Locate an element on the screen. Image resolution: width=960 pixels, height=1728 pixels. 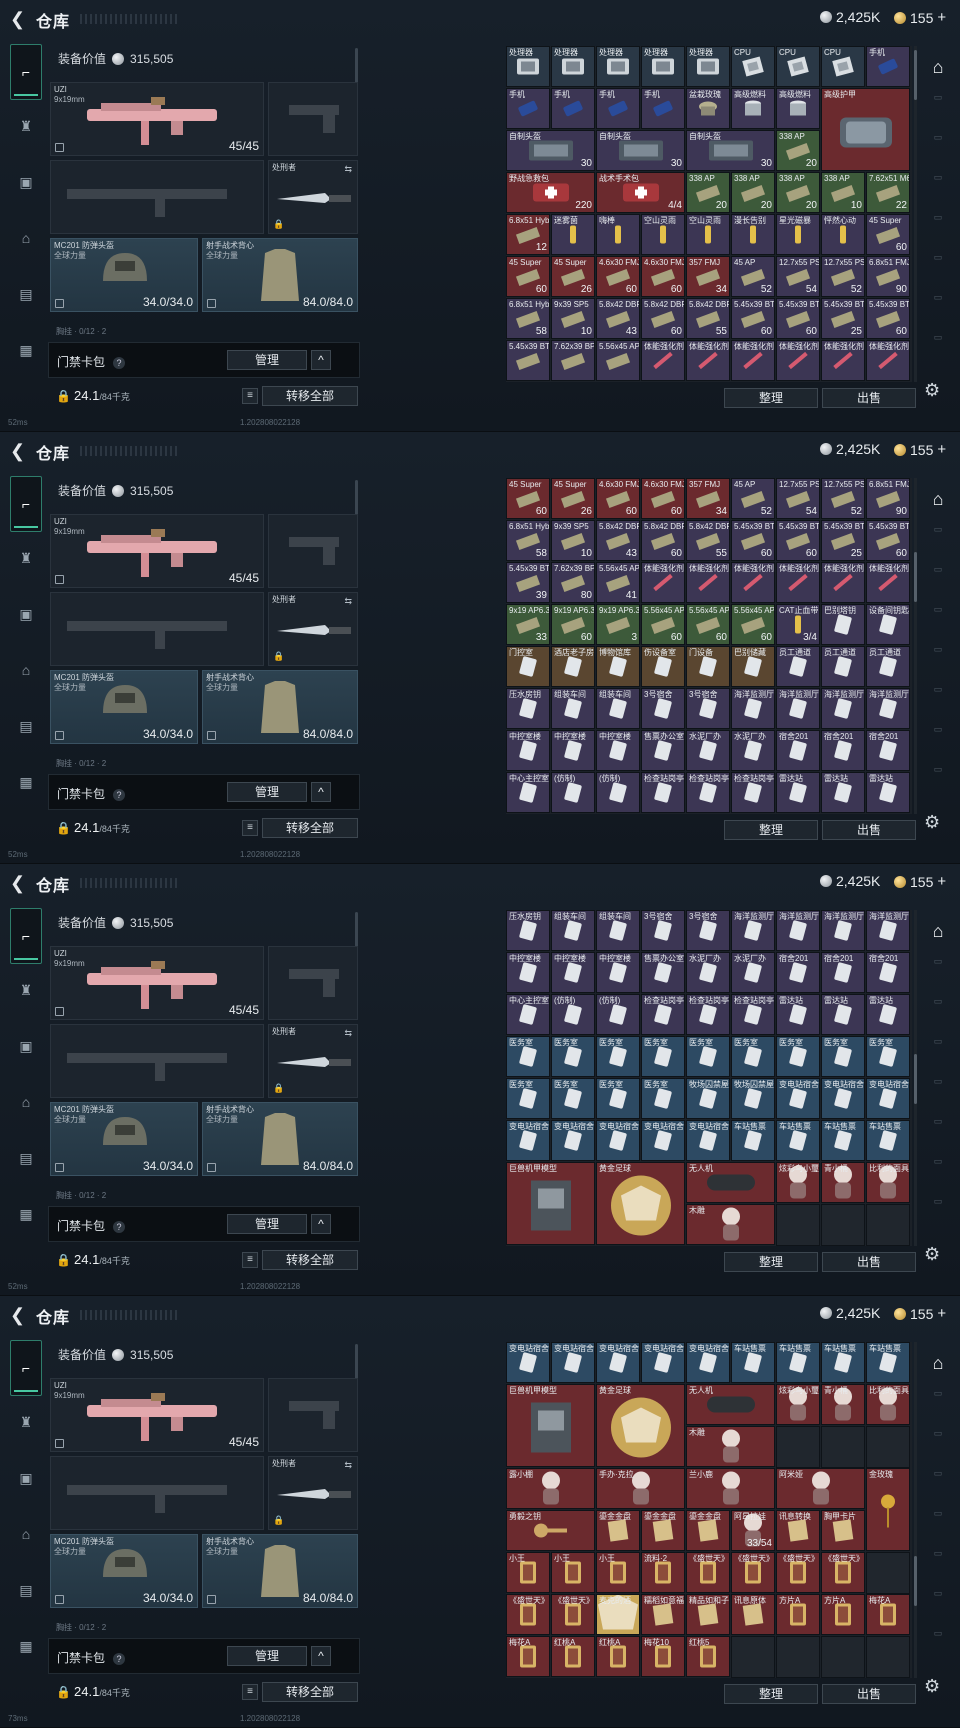
item-tile: 空山灵雨 is located at coordinates (708, 234).